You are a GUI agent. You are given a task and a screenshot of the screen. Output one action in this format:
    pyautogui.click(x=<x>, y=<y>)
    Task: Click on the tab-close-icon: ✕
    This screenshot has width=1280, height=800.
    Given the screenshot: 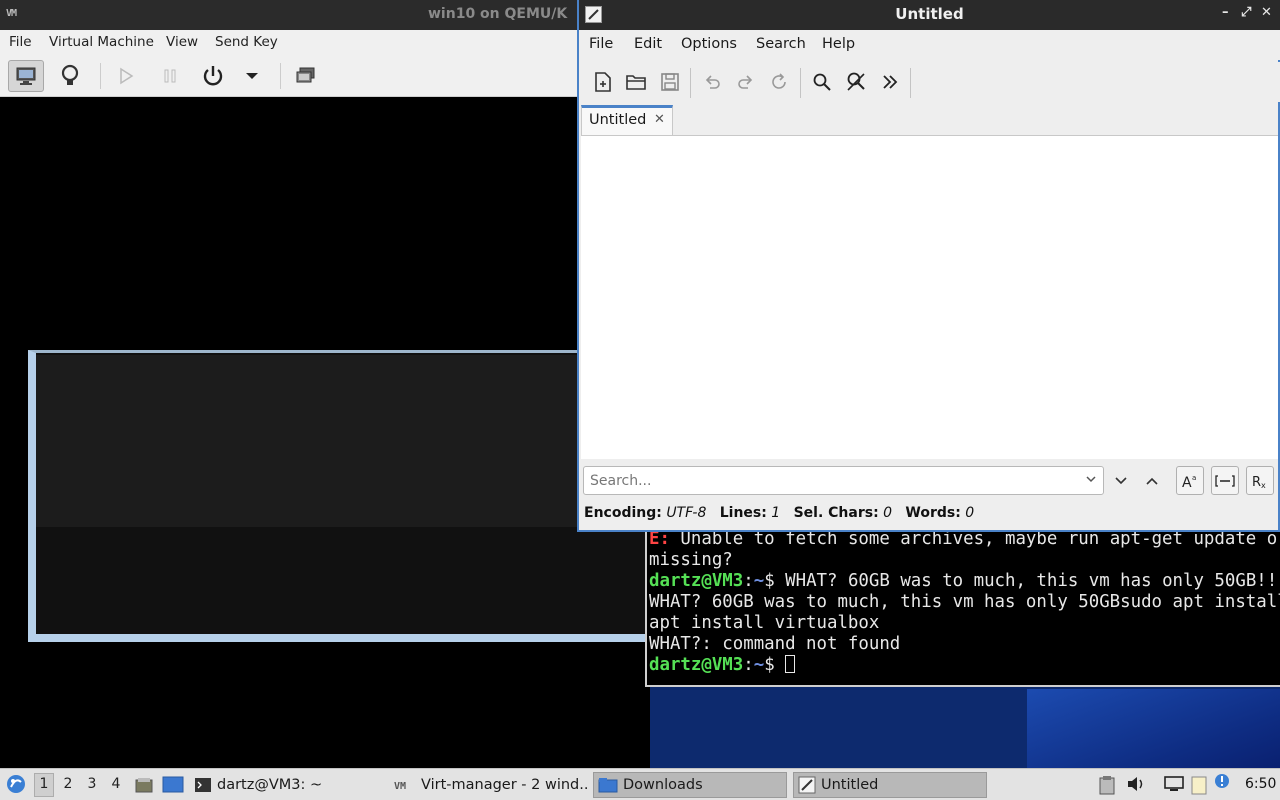 What is the action you would take?
    pyautogui.click(x=659, y=119)
    